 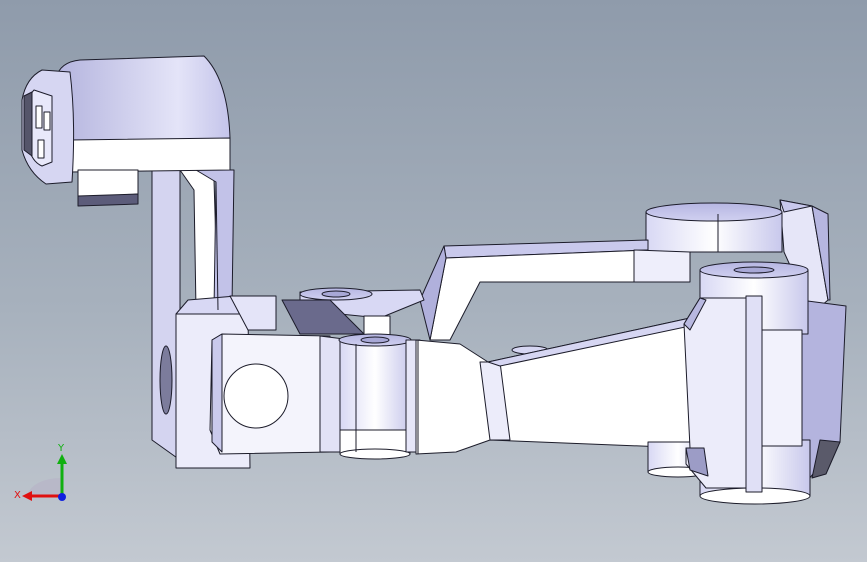 What do you see at coordinates (353, 312) in the screenshot?
I see `middle-small-joint` at bounding box center [353, 312].